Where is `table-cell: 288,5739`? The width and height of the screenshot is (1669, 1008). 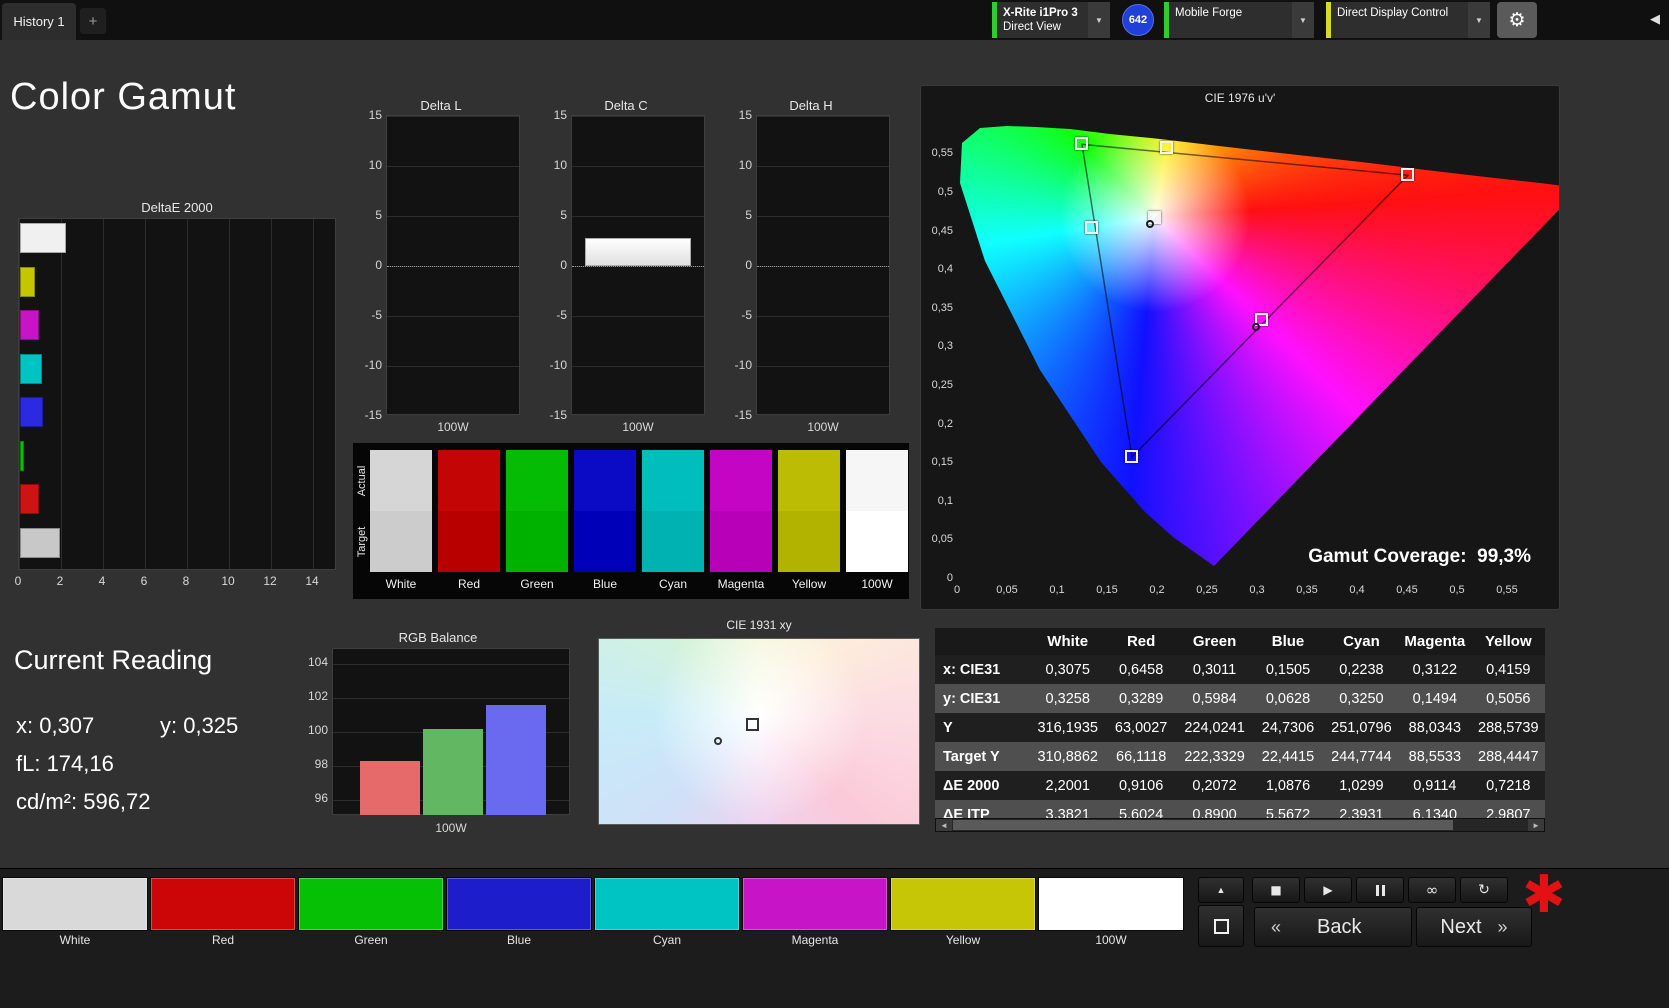 table-cell: 288,5739 is located at coordinates (1508, 727).